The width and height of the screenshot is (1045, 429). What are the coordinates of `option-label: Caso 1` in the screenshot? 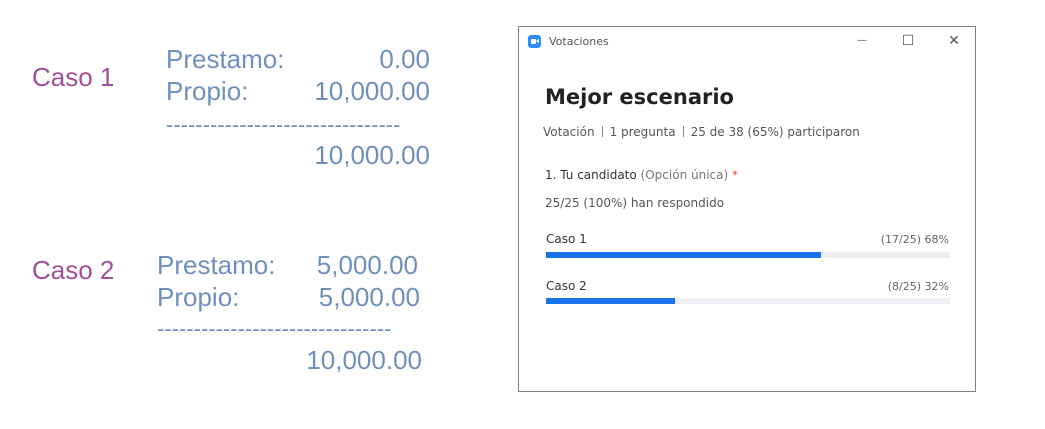 It's located at (566, 239).